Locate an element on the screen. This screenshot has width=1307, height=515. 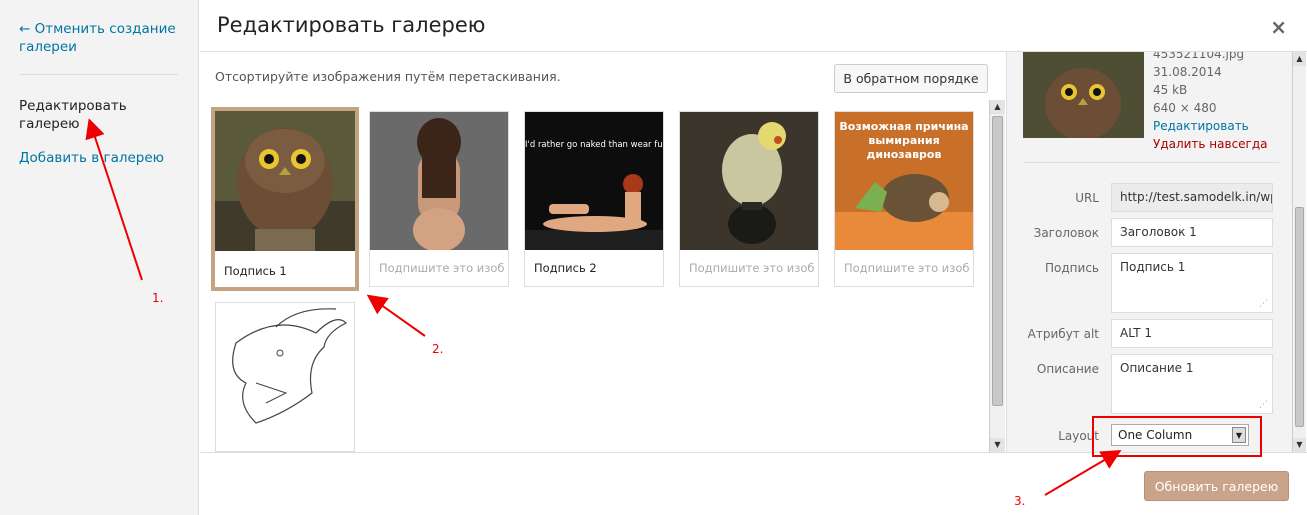
annotation-label-3: 3. is located at coordinates (1020, 501).